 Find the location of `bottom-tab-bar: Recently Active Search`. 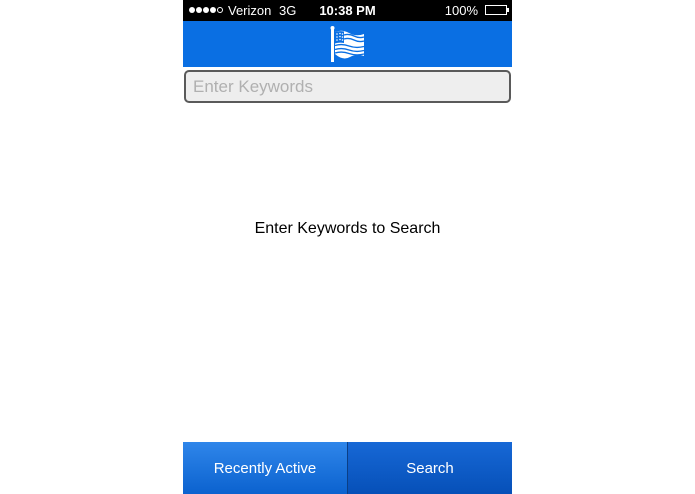

bottom-tab-bar: Recently Active Search is located at coordinates (347, 468).